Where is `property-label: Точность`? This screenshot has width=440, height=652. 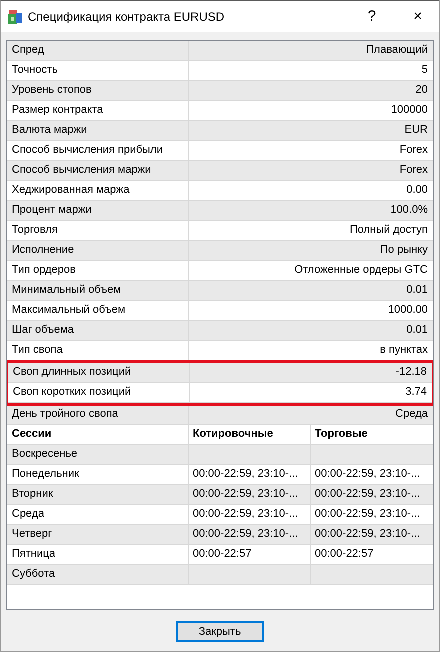
property-label: Точность is located at coordinates (98, 71).